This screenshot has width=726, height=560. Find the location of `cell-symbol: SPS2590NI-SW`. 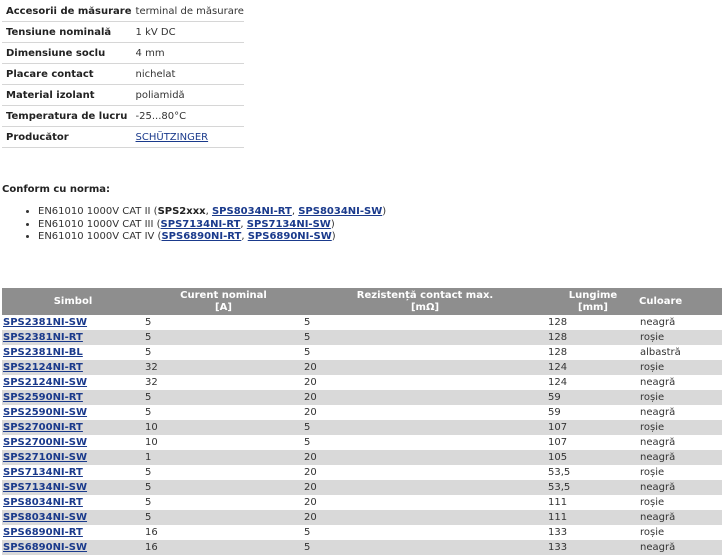

cell-symbol: SPS2590NI-SW is located at coordinates (73, 412).